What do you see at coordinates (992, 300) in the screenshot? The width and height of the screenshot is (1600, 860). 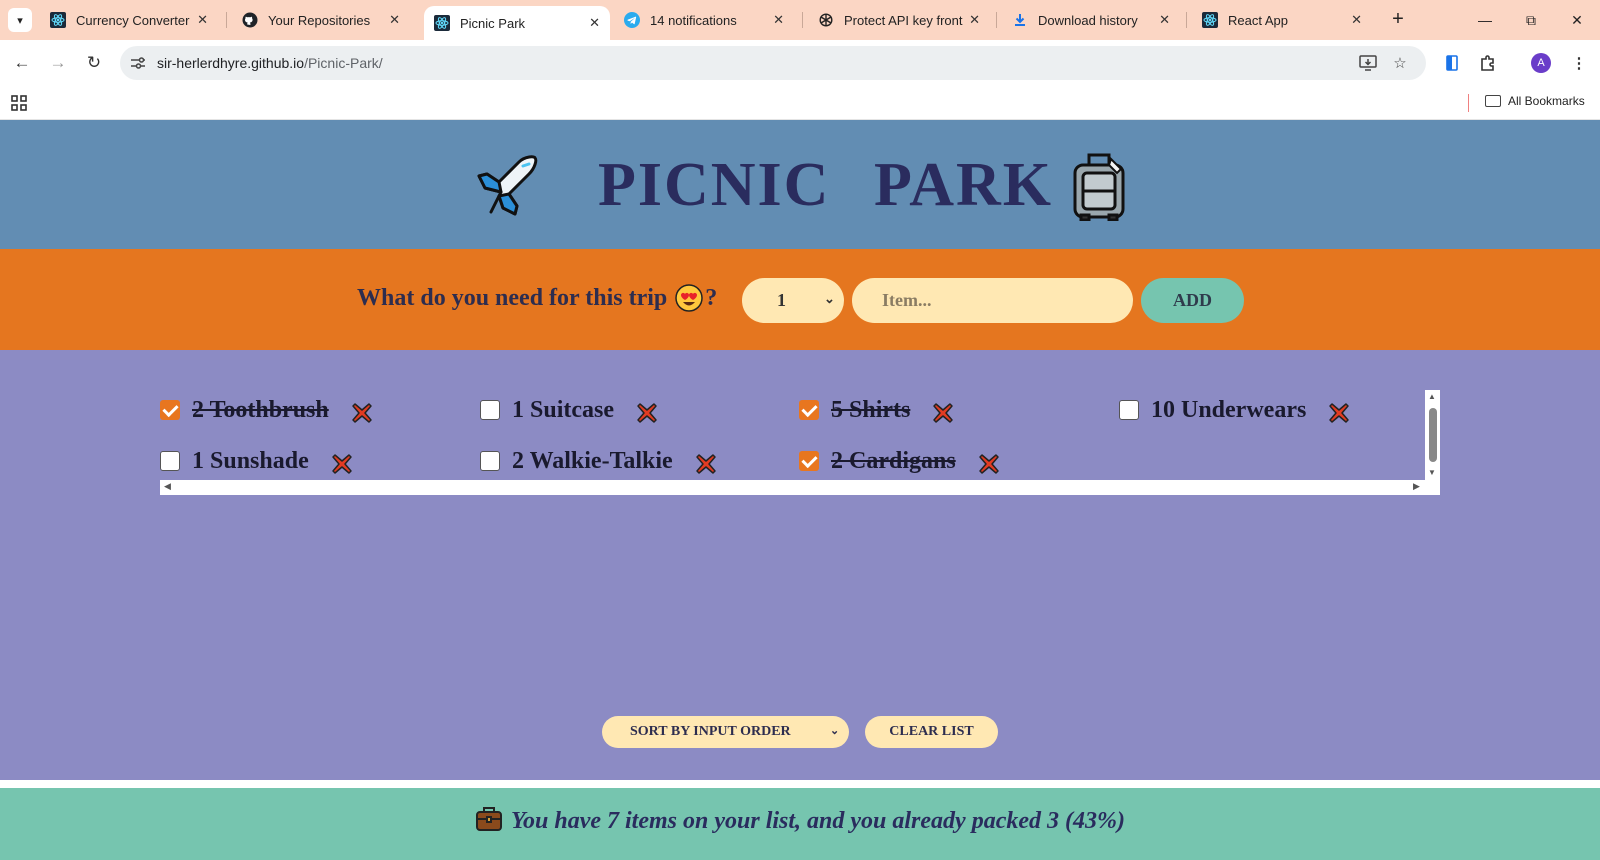 I see `item-input` at bounding box center [992, 300].